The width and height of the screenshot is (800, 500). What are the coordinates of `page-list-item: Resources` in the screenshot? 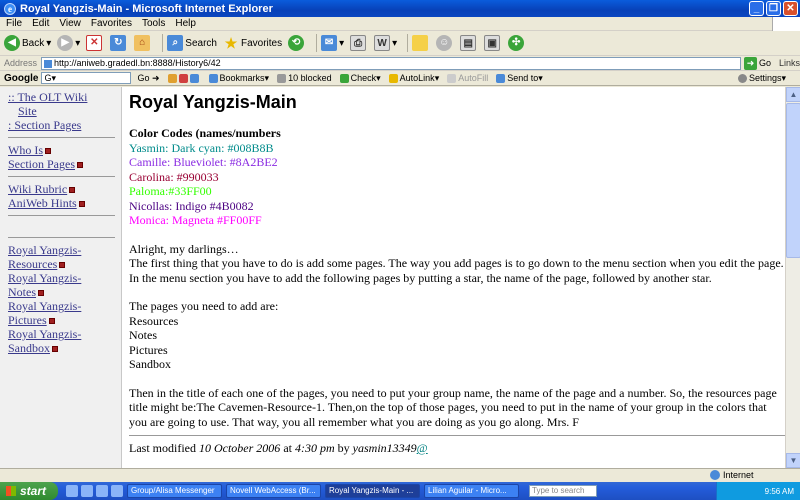 It's located at (154, 320).